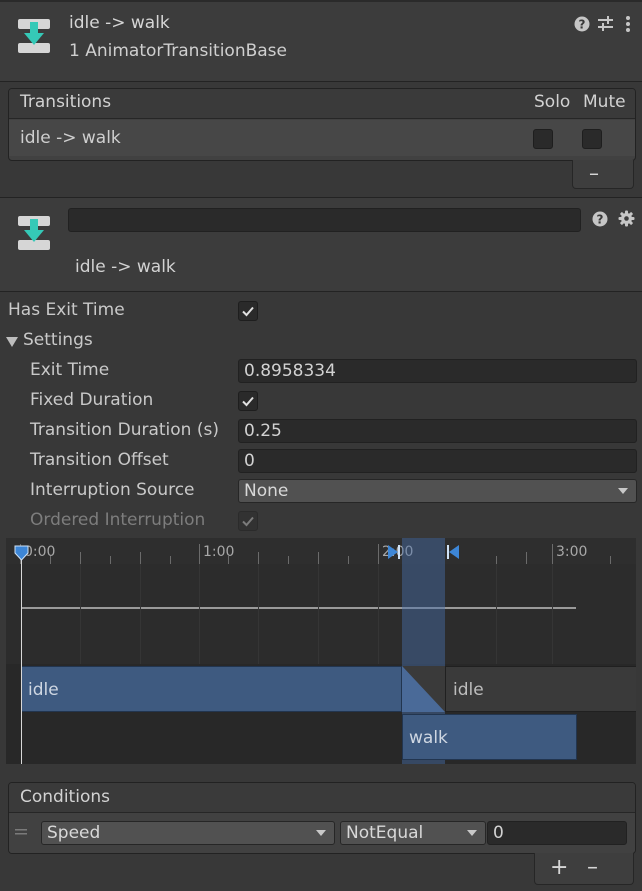  Describe the element at coordinates (584, 869) in the screenshot. I see `conditions-footer: + –` at that location.